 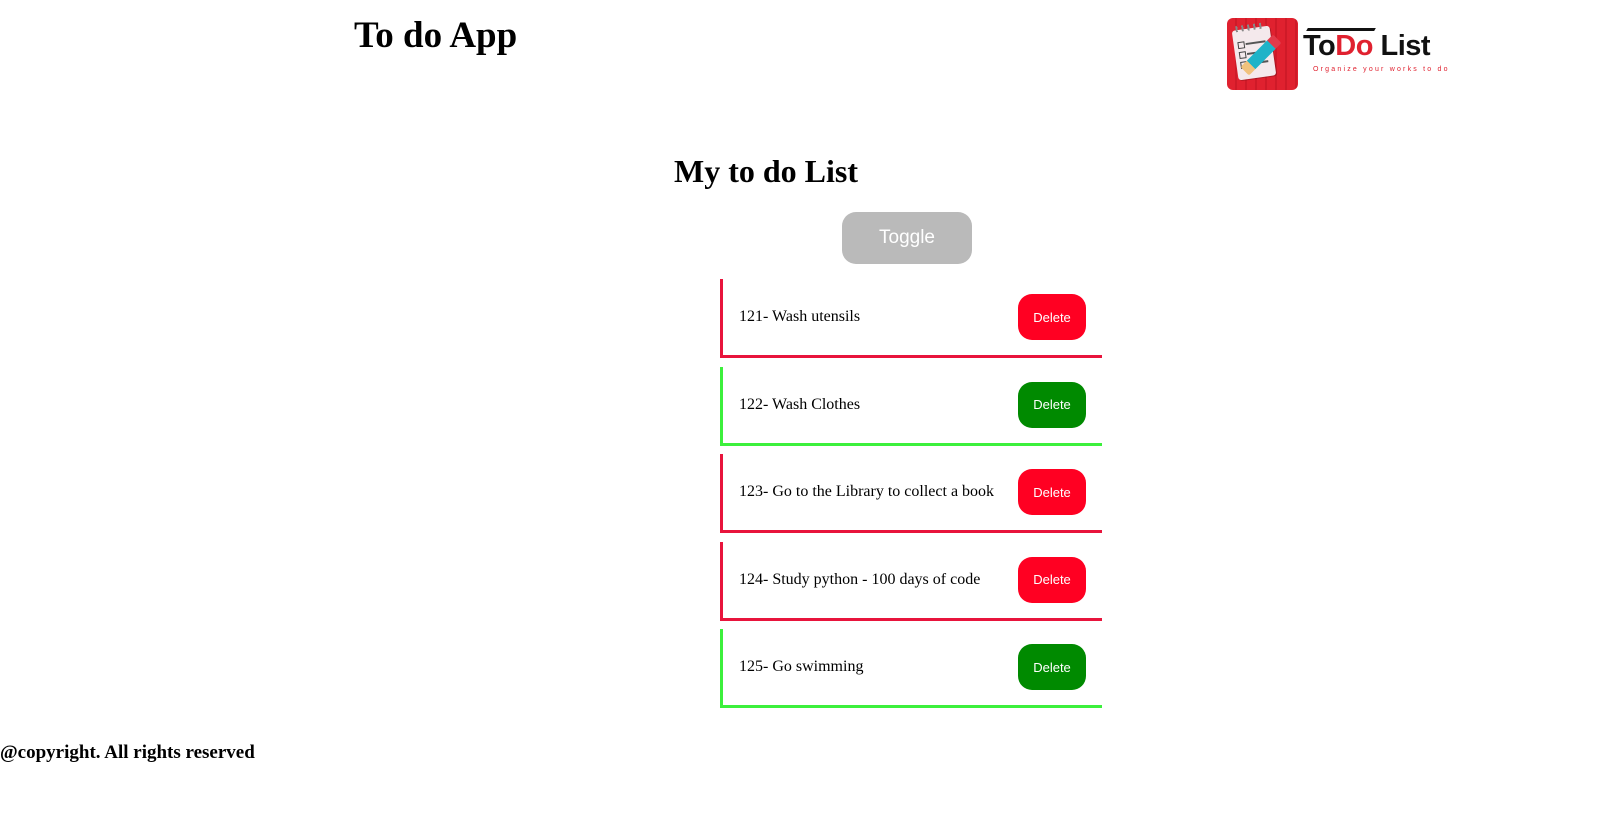 I want to click on list-title: My to do List, so click(x=766, y=171).